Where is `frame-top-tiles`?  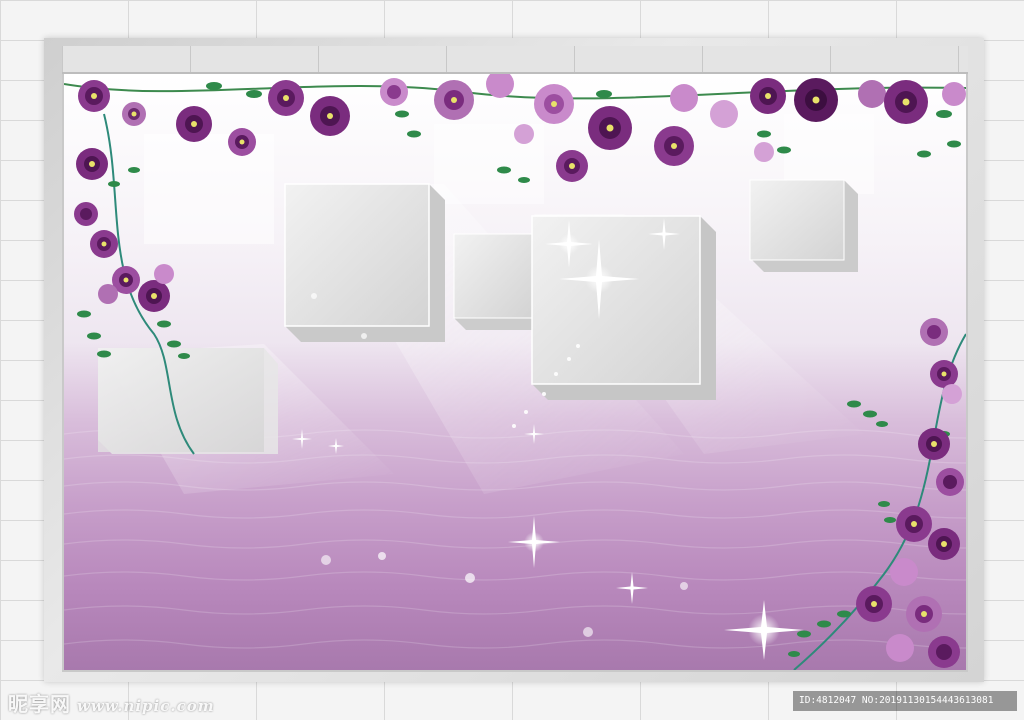 frame-top-tiles is located at coordinates (515, 60).